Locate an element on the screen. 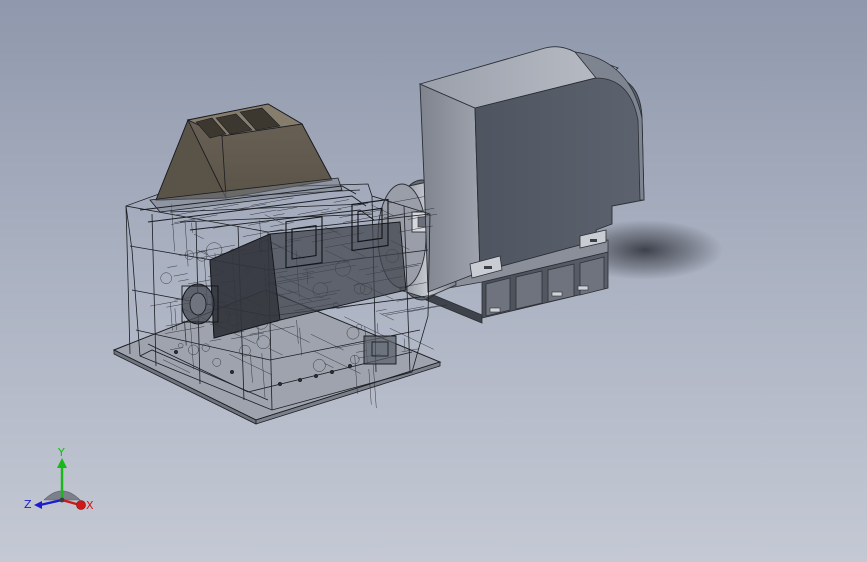 The image size is (867, 562). y-axis-arrow is located at coordinates (62, 463).